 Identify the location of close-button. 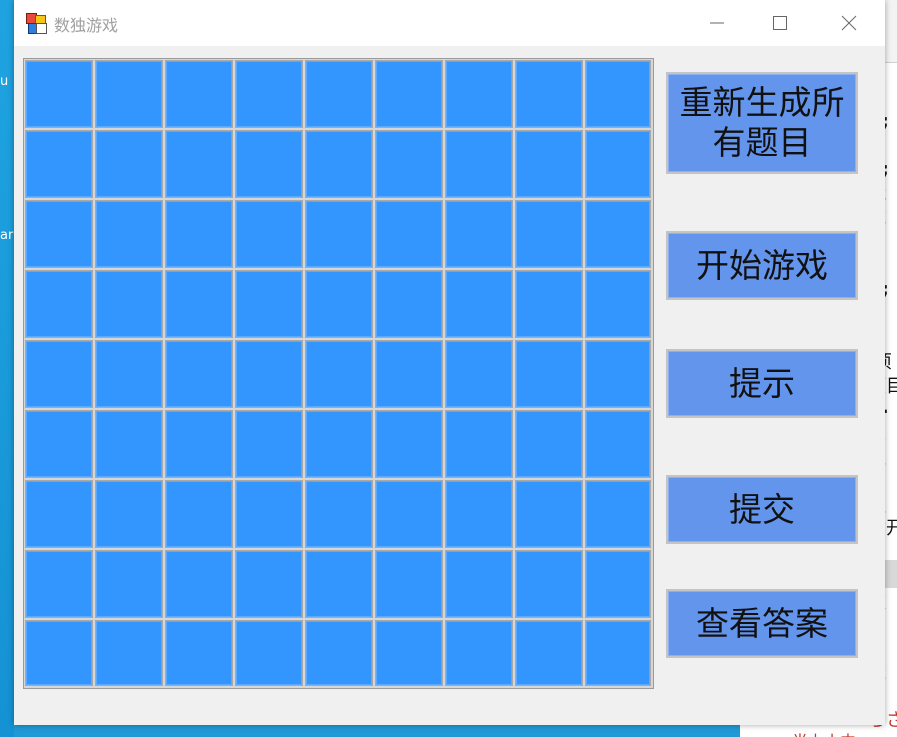
(849, 23).